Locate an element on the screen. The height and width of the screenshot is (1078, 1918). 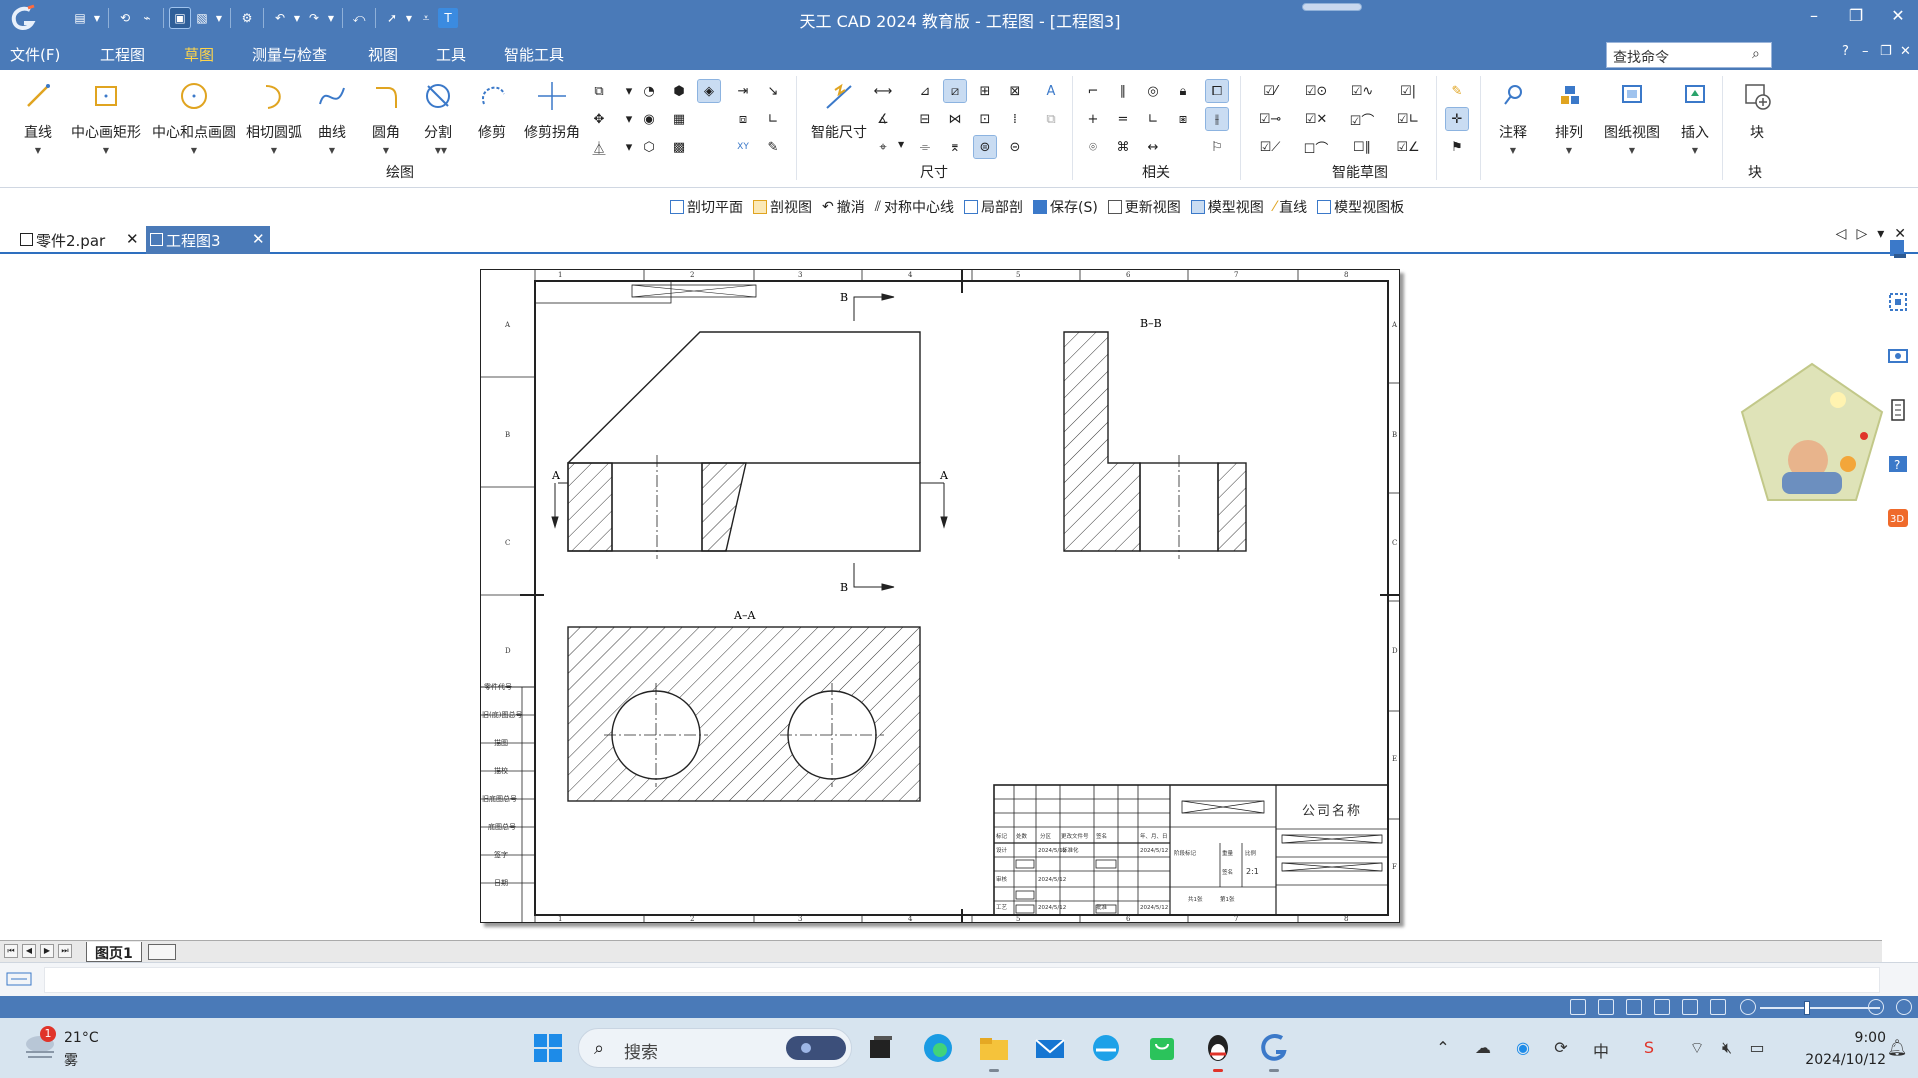
fit-icon is located at coordinates (1690, 1007).